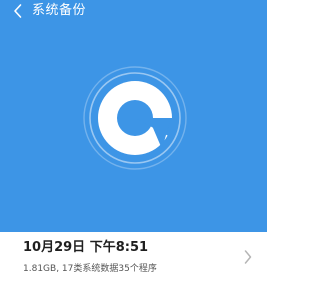 The width and height of the screenshot is (320, 293). I want to click on backup-summary: 1.81GB, 17类系统数据35个程序, so click(90, 269).